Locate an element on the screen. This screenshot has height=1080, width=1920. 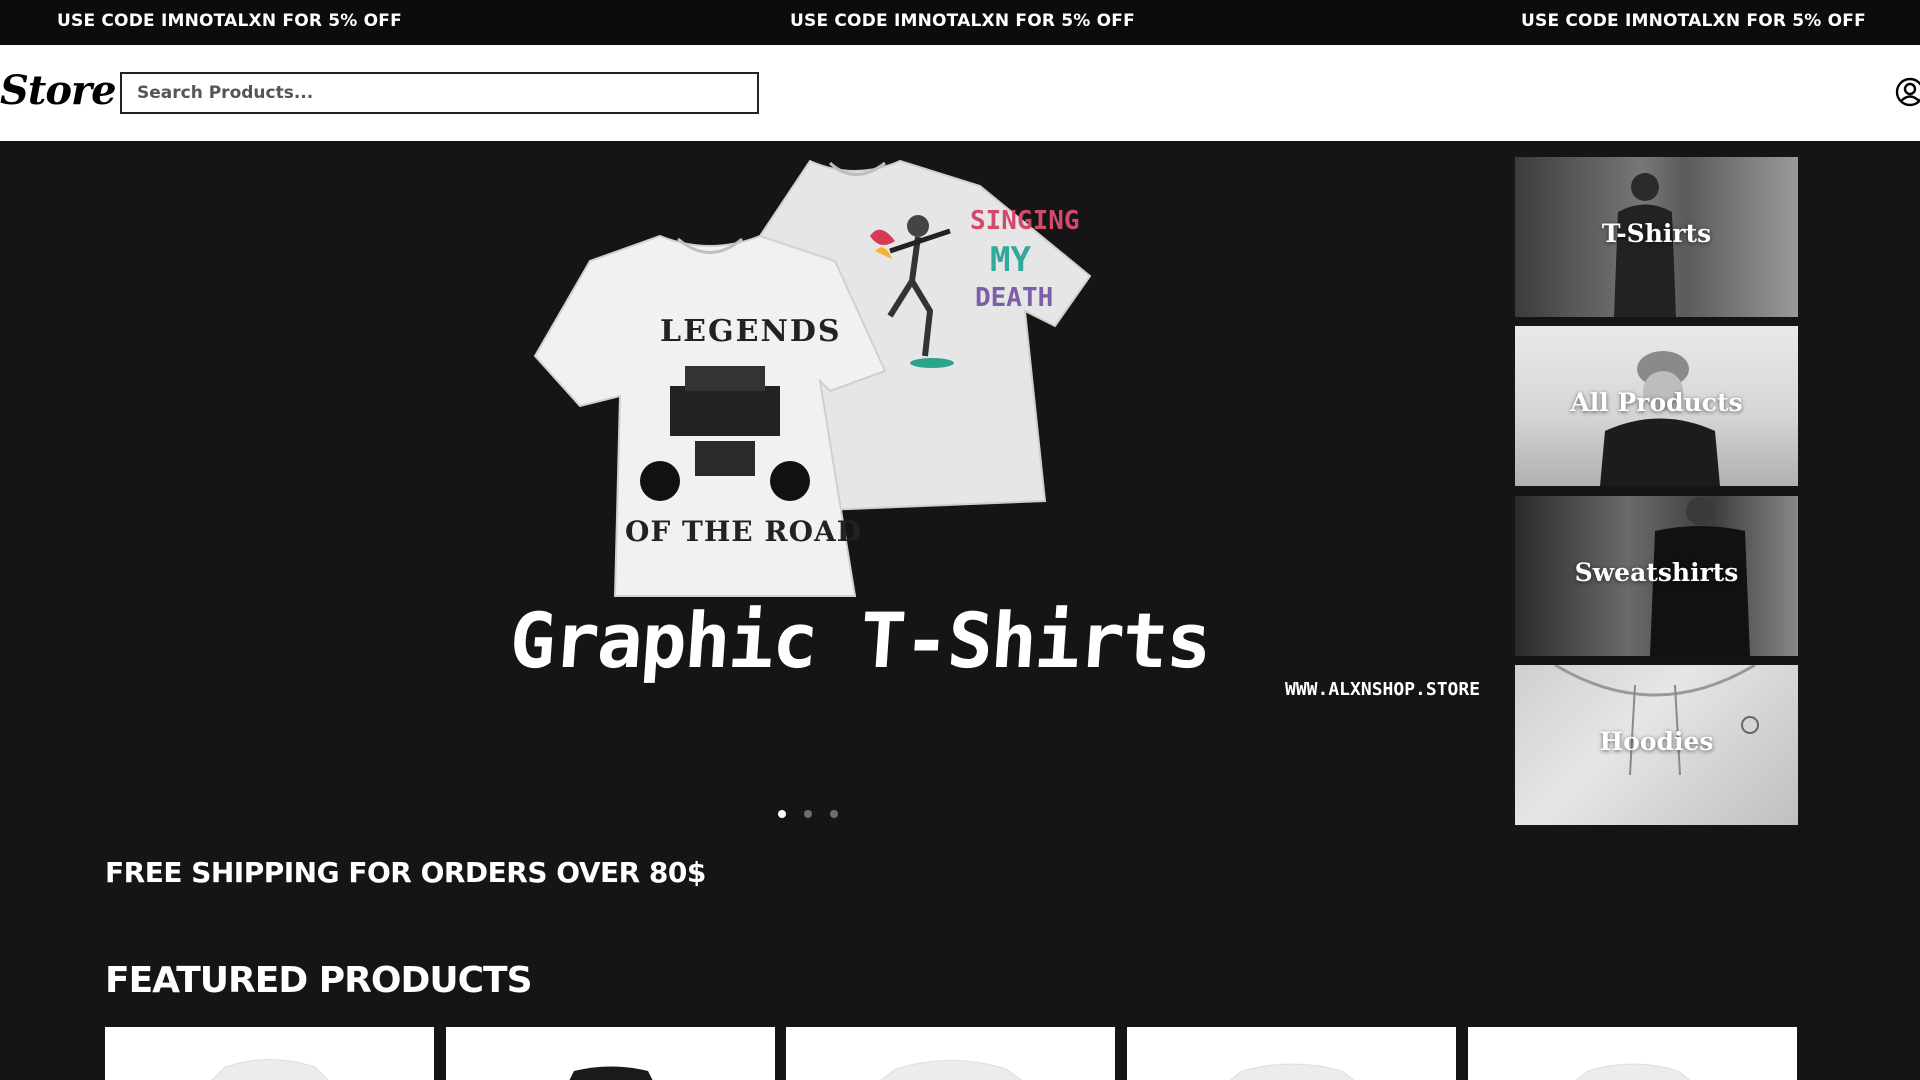
category-label: Sweatshirts is located at coordinates (1656, 572).